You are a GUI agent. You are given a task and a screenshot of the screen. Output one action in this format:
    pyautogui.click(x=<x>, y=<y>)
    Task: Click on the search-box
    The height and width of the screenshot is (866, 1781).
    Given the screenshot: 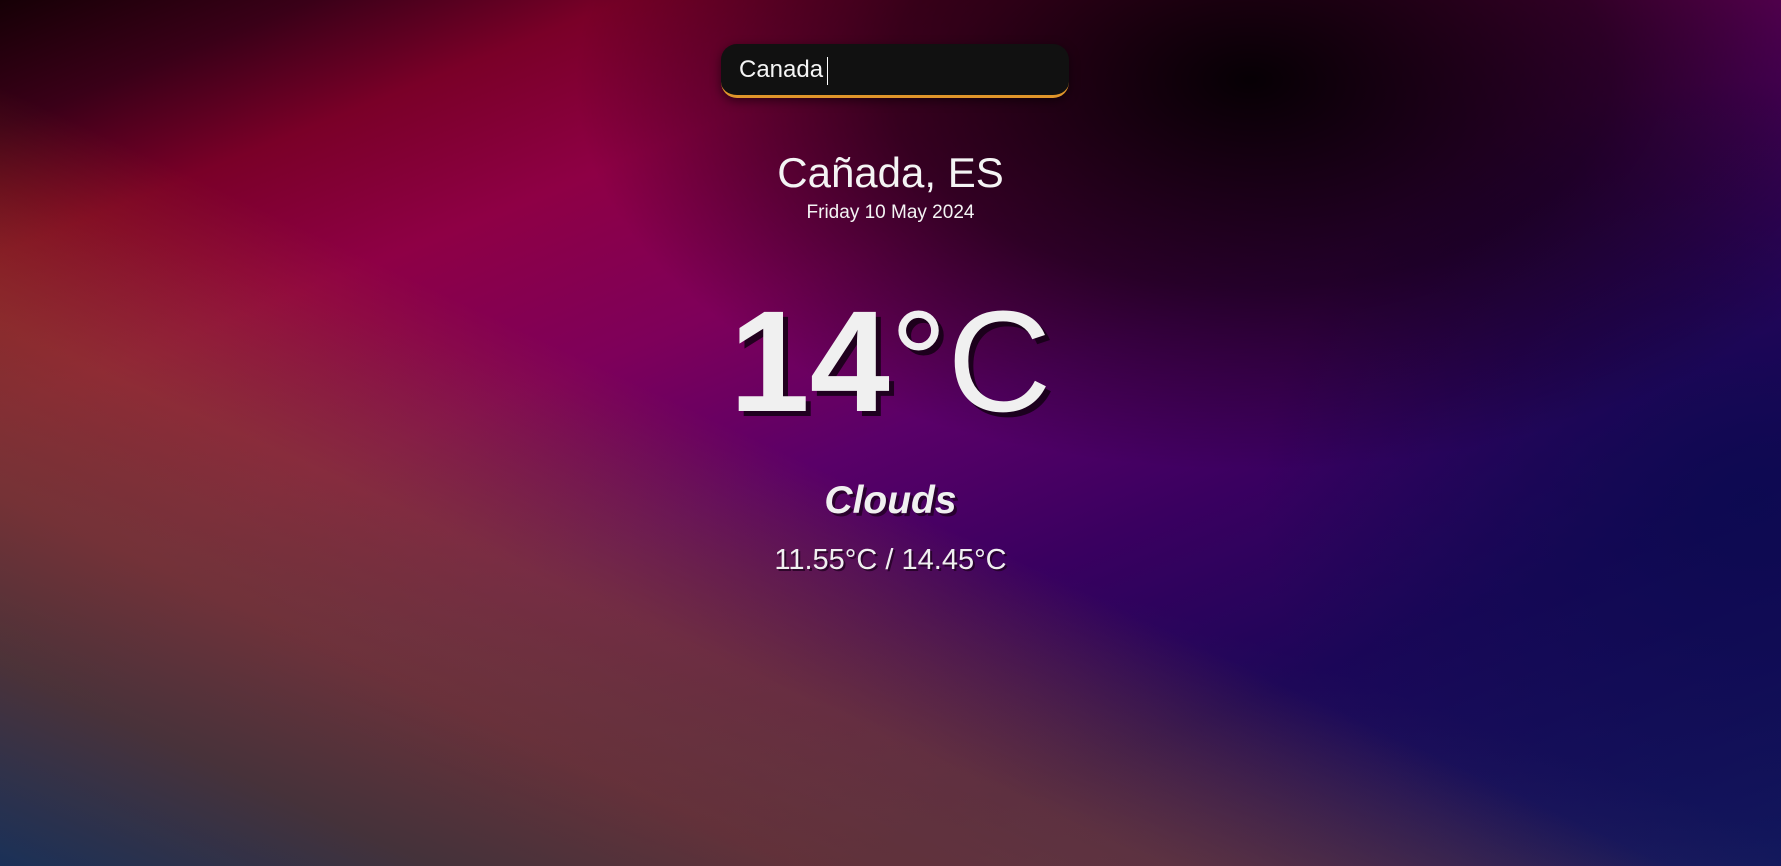 What is the action you would take?
    pyautogui.click(x=895, y=71)
    